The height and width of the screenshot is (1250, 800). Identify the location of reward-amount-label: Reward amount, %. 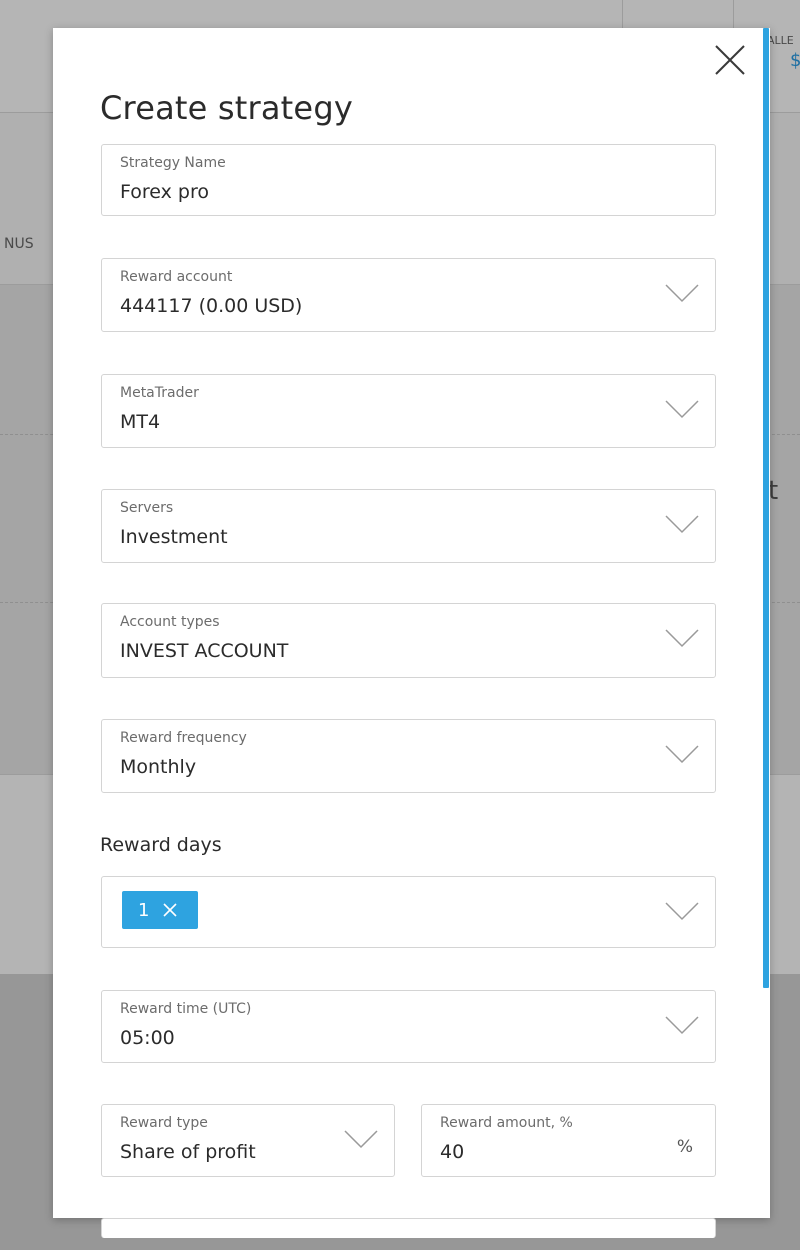
(506, 1123).